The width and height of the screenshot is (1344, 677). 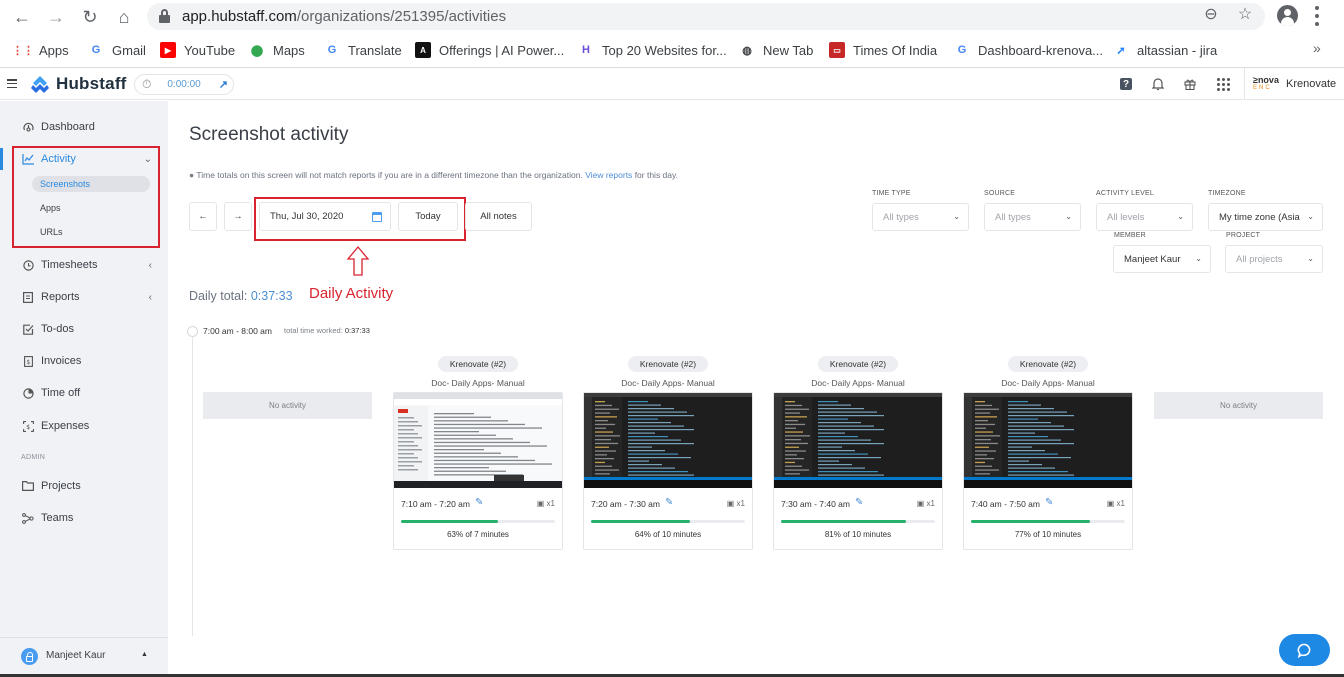 What do you see at coordinates (144, 654) in the screenshot?
I see `caret-up-icon: ▲` at bounding box center [144, 654].